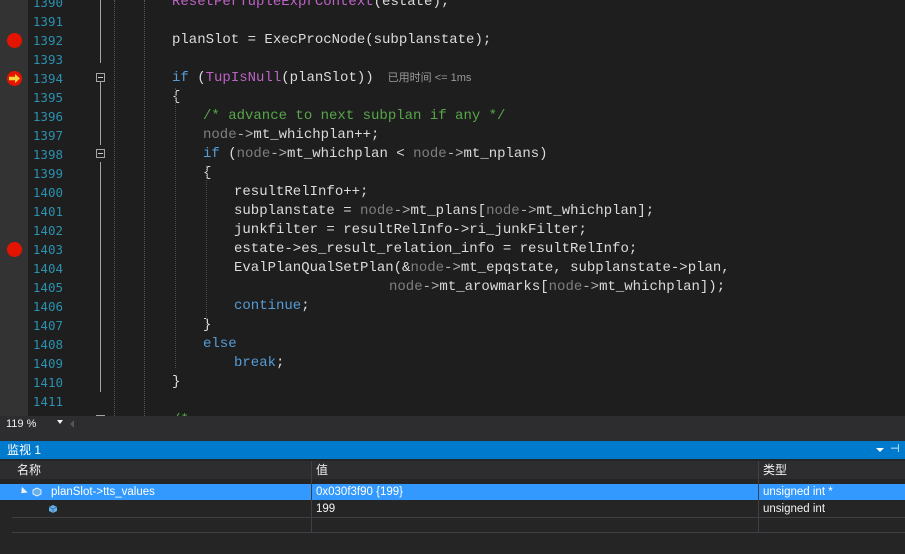 The width and height of the screenshot is (905, 554). Describe the element at coordinates (259, 363) in the screenshot. I see `code-text: break;` at that location.